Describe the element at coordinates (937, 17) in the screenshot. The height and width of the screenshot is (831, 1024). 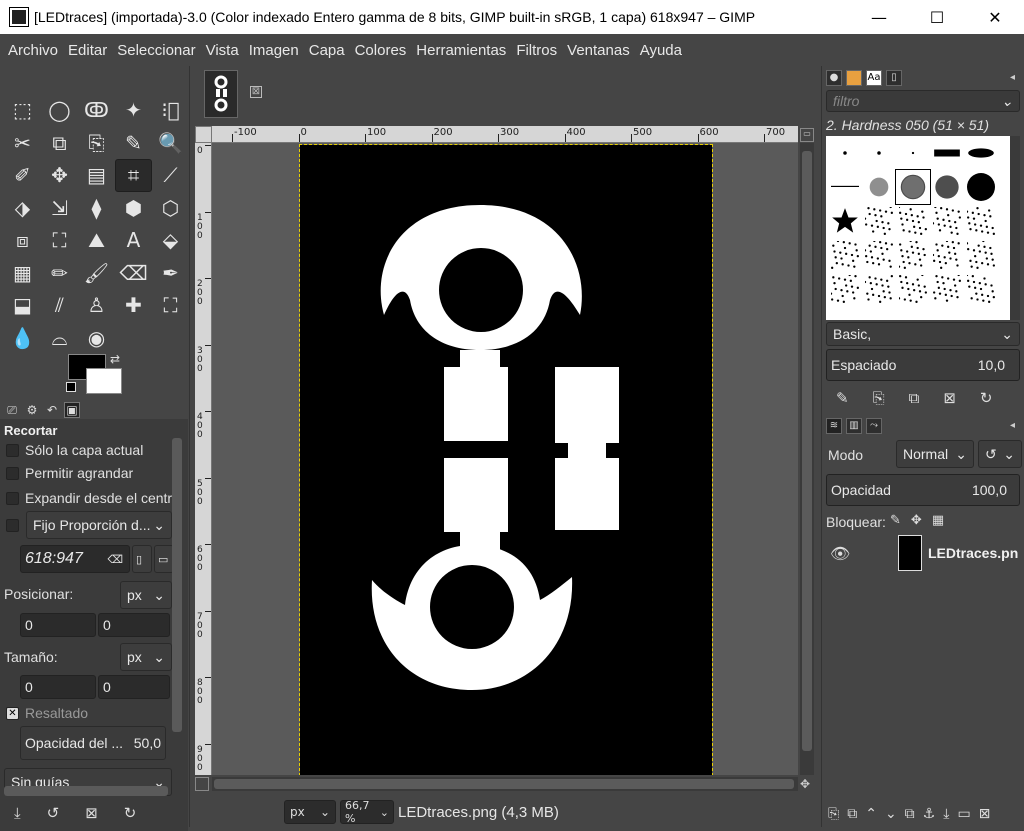
I see `maximize-button: ☐` at that location.